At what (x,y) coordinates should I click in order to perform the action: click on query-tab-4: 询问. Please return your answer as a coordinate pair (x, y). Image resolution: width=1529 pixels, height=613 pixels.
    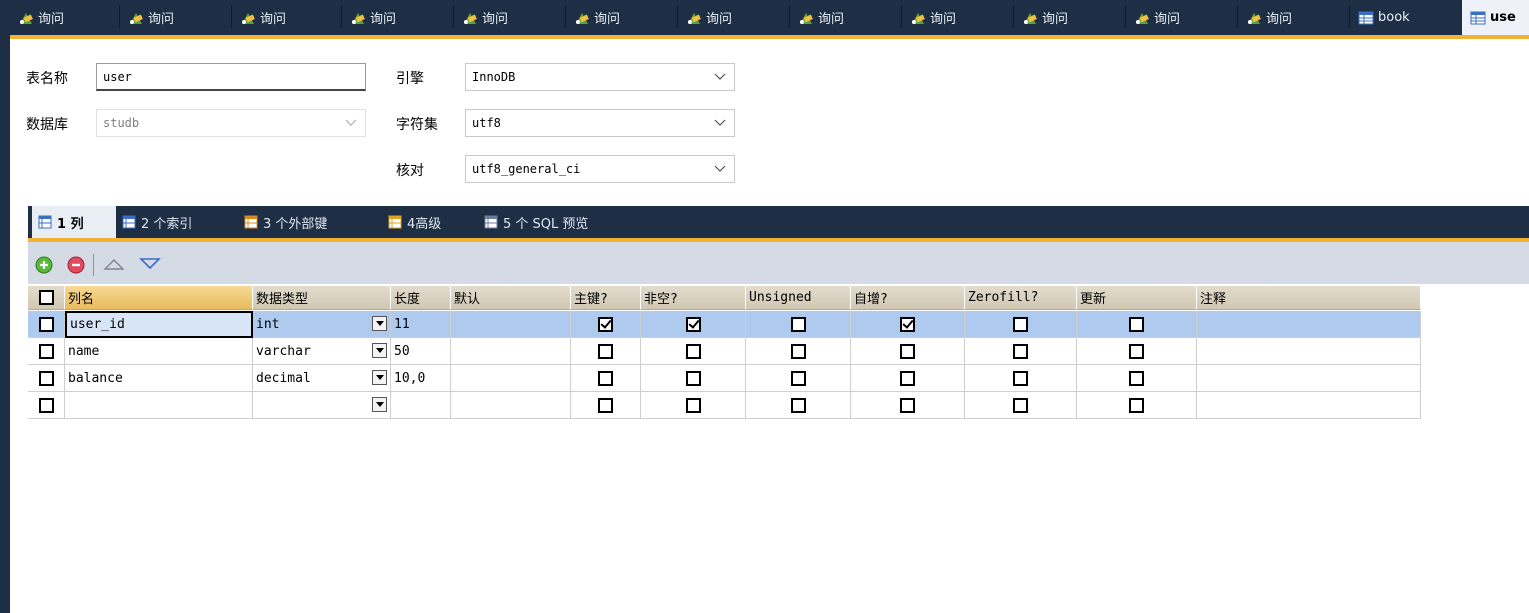
    Looking at the image, I should click on (398, 17).